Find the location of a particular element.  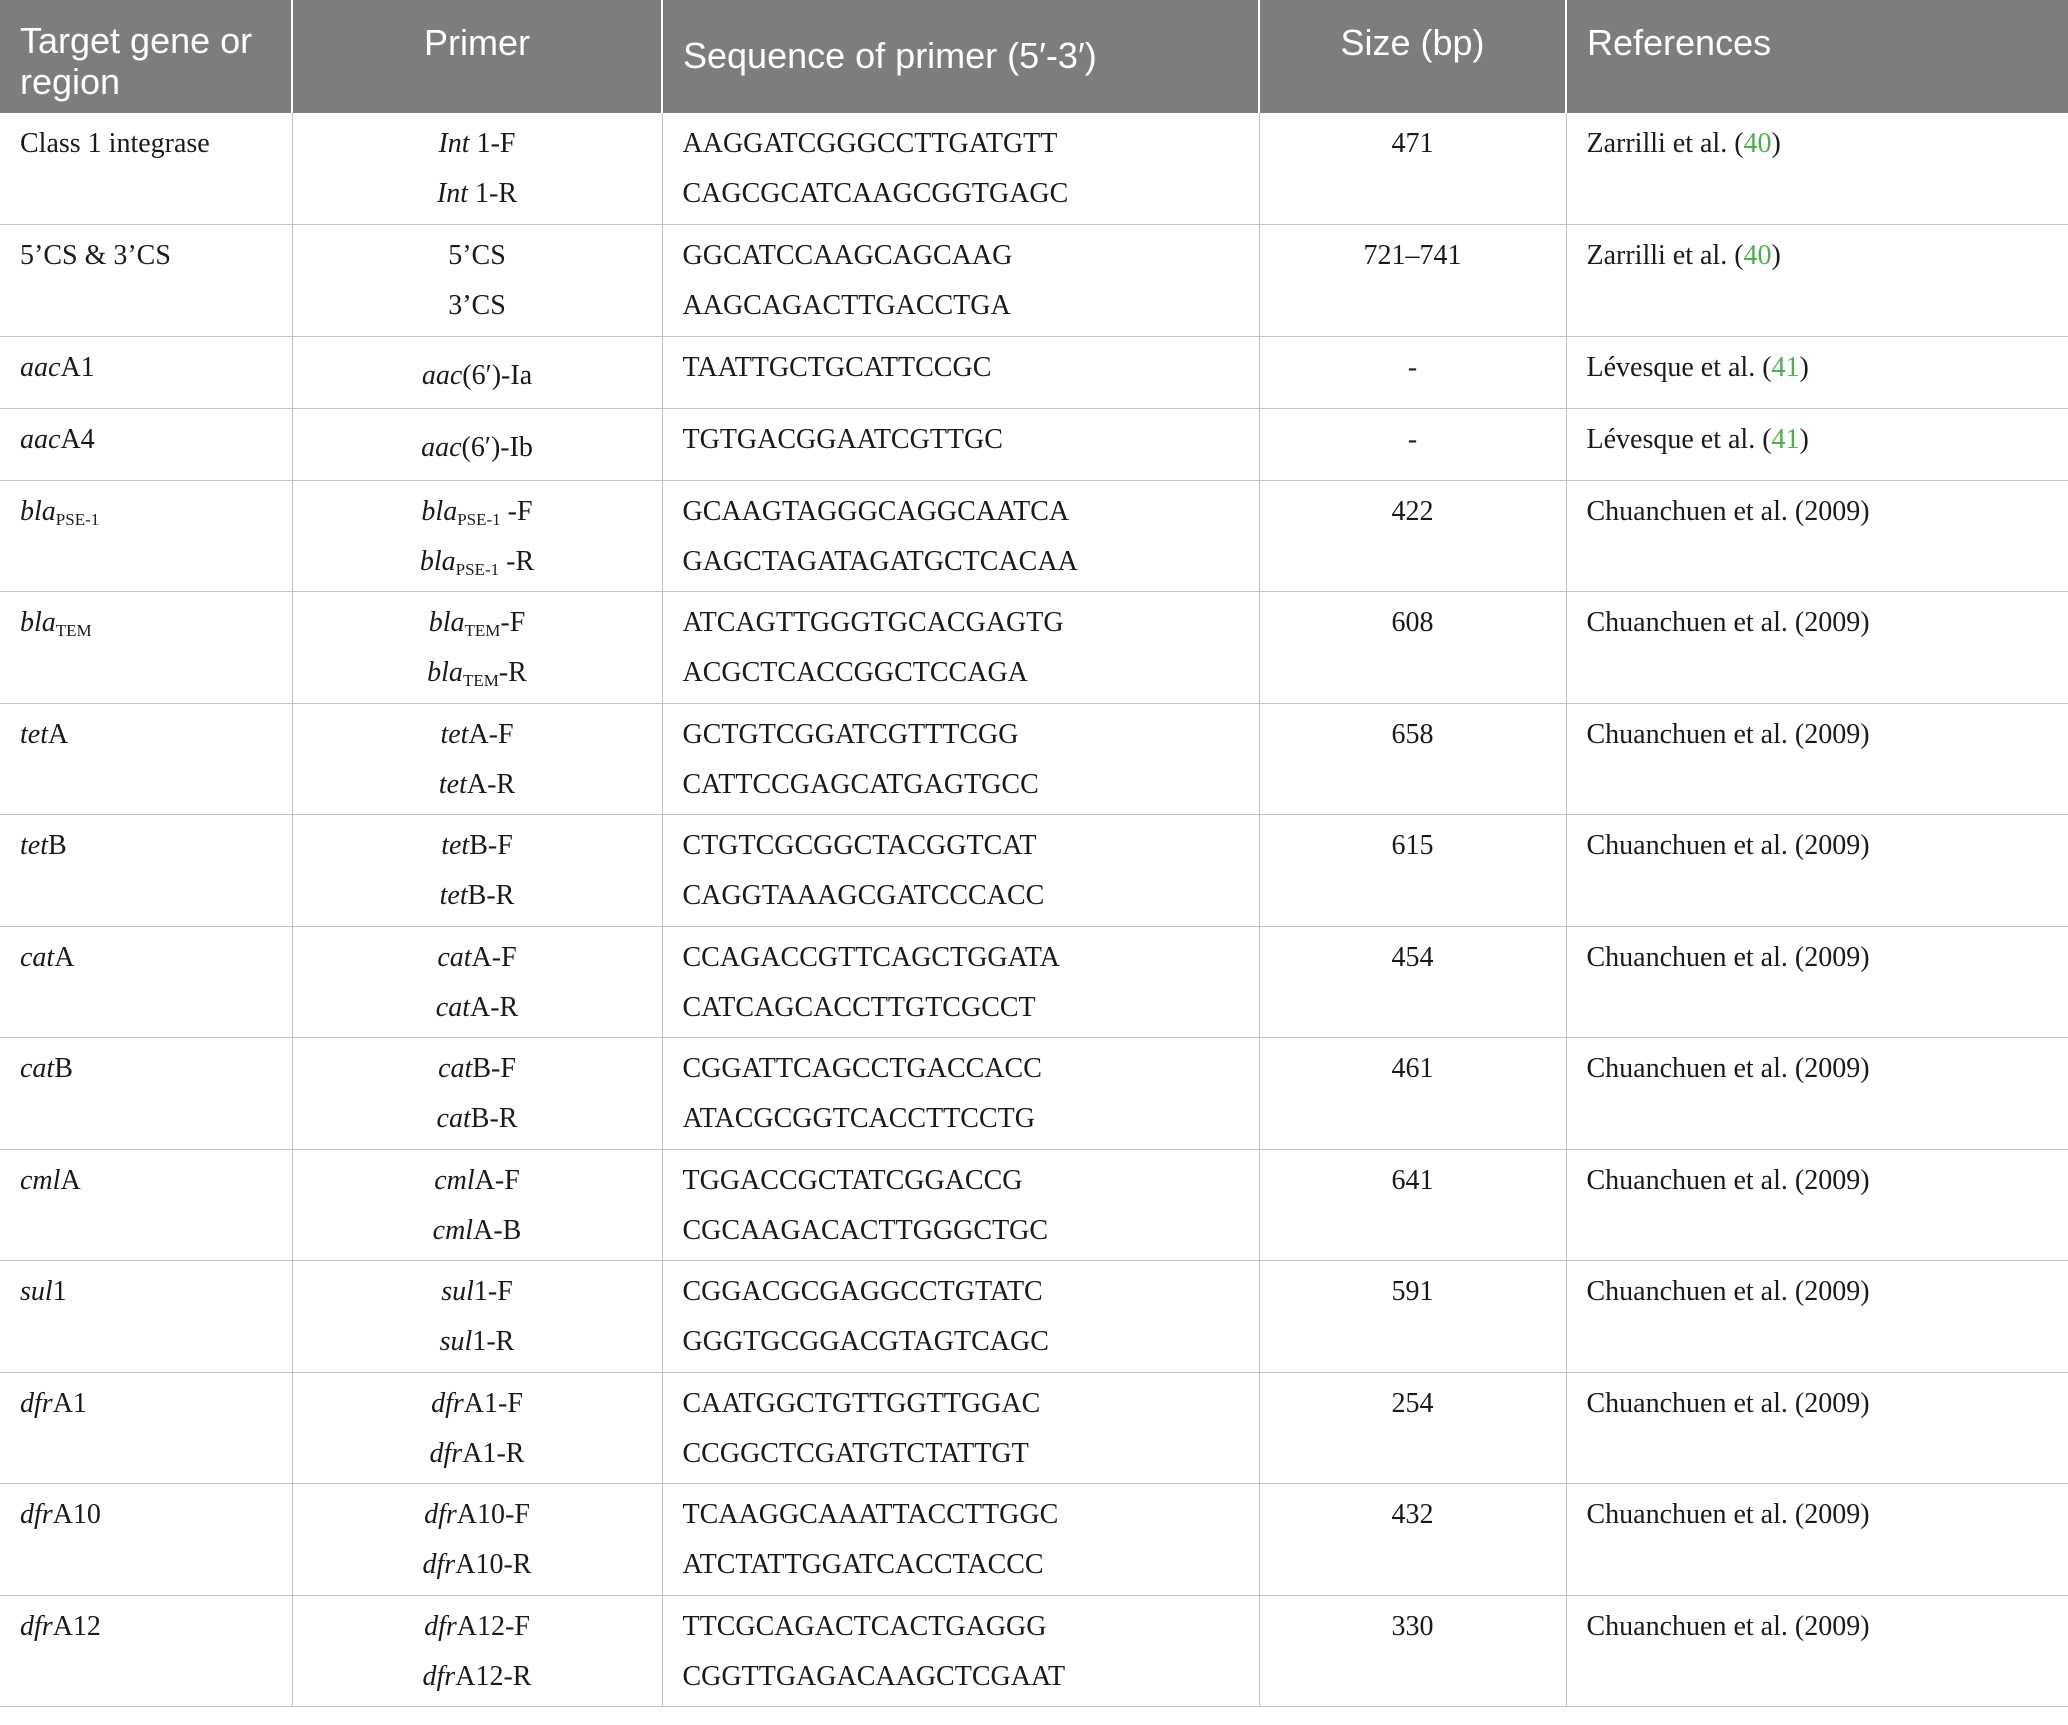

gene-cell: cmlA is located at coordinates (146, 1205).